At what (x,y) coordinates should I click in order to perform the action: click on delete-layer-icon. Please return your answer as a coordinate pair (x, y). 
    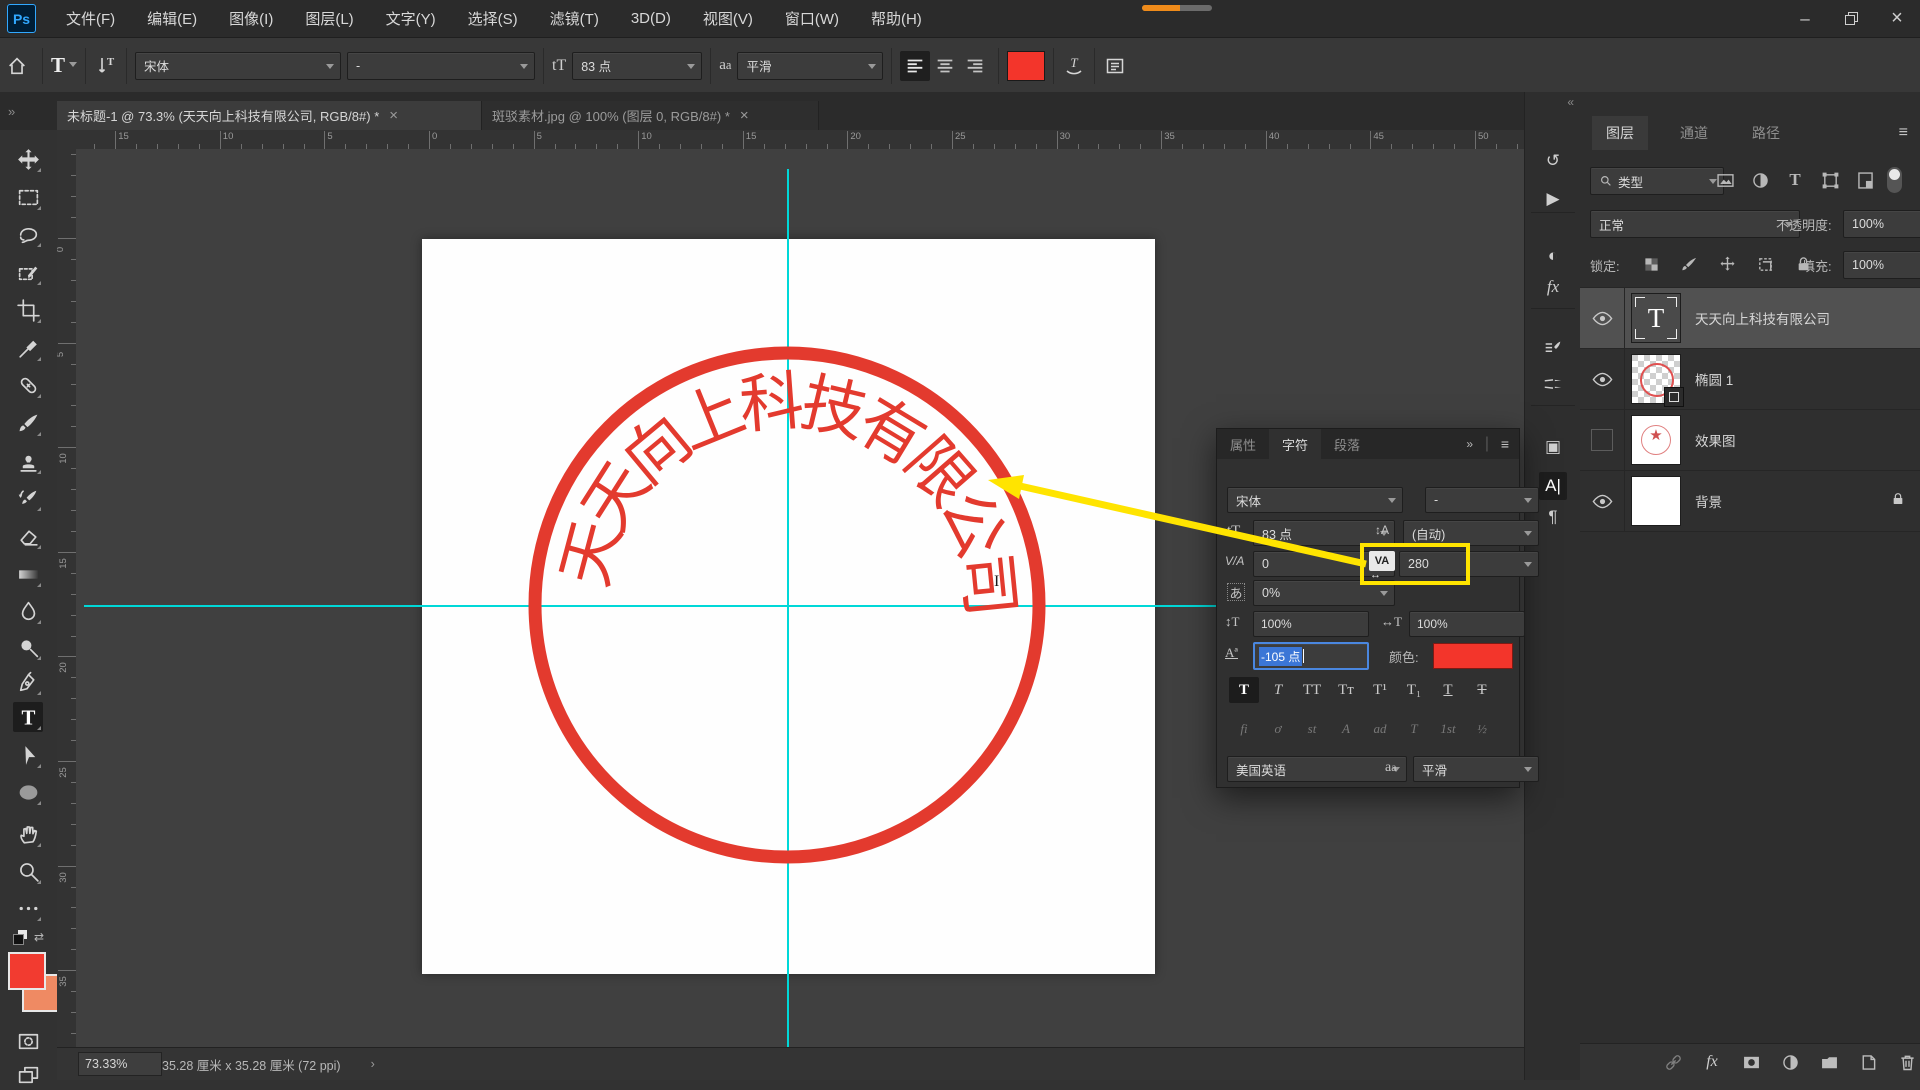
    Looking at the image, I should click on (1907, 1062).